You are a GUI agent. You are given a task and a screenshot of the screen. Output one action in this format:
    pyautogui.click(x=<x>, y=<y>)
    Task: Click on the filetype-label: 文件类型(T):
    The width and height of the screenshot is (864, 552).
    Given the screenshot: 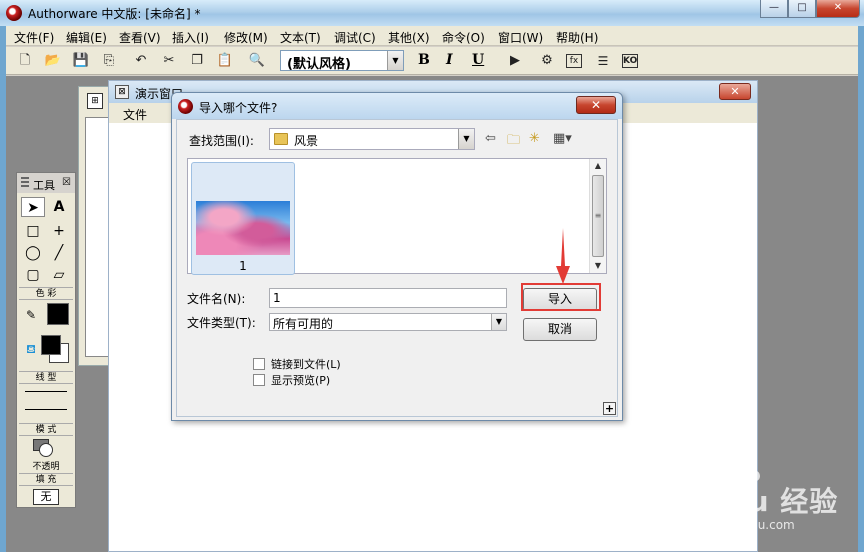 What is the action you would take?
    pyautogui.click(x=221, y=323)
    